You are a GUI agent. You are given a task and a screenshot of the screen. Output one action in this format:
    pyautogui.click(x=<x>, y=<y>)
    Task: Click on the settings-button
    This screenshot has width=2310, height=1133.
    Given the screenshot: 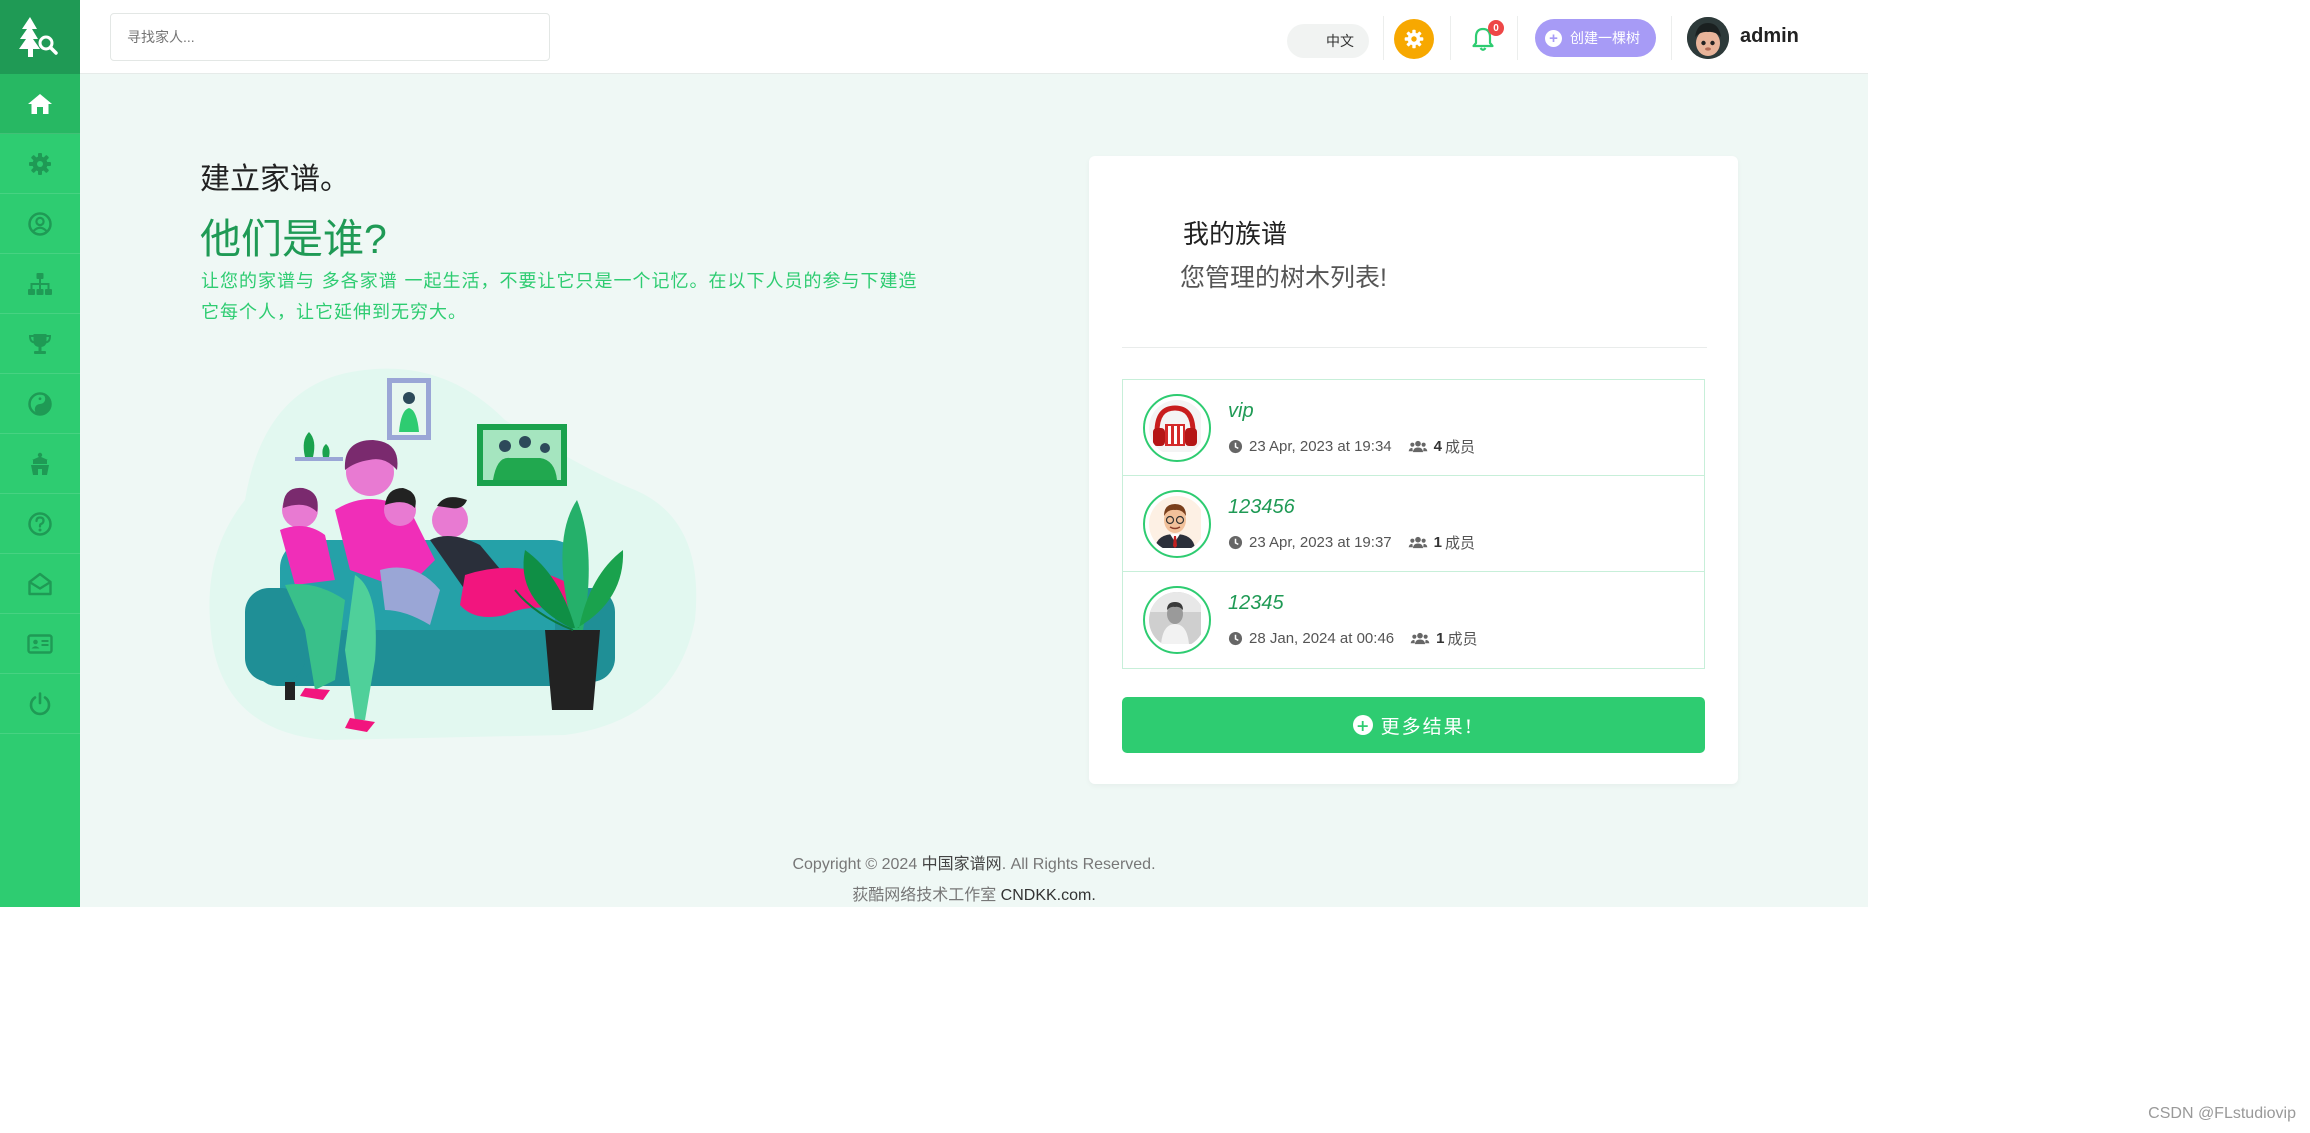 What is the action you would take?
    pyautogui.click(x=1414, y=39)
    